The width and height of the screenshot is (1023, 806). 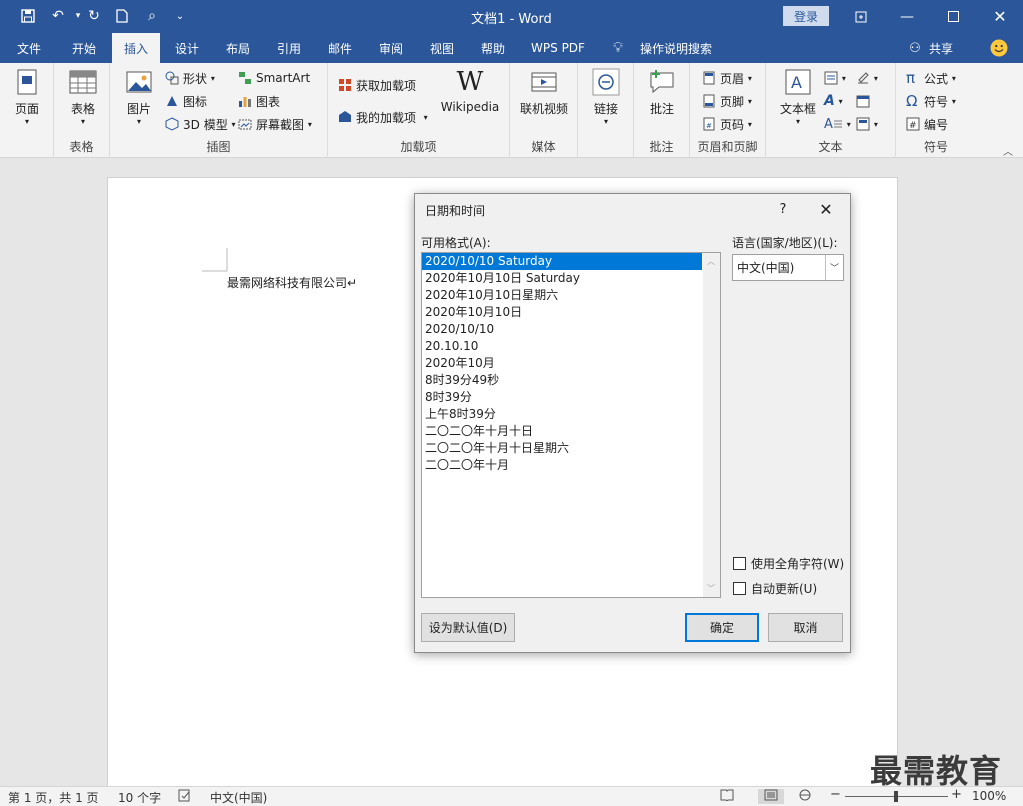 I want to click on format-option: 二〇二〇年十月十日星期六, so click(x=562, y=448).